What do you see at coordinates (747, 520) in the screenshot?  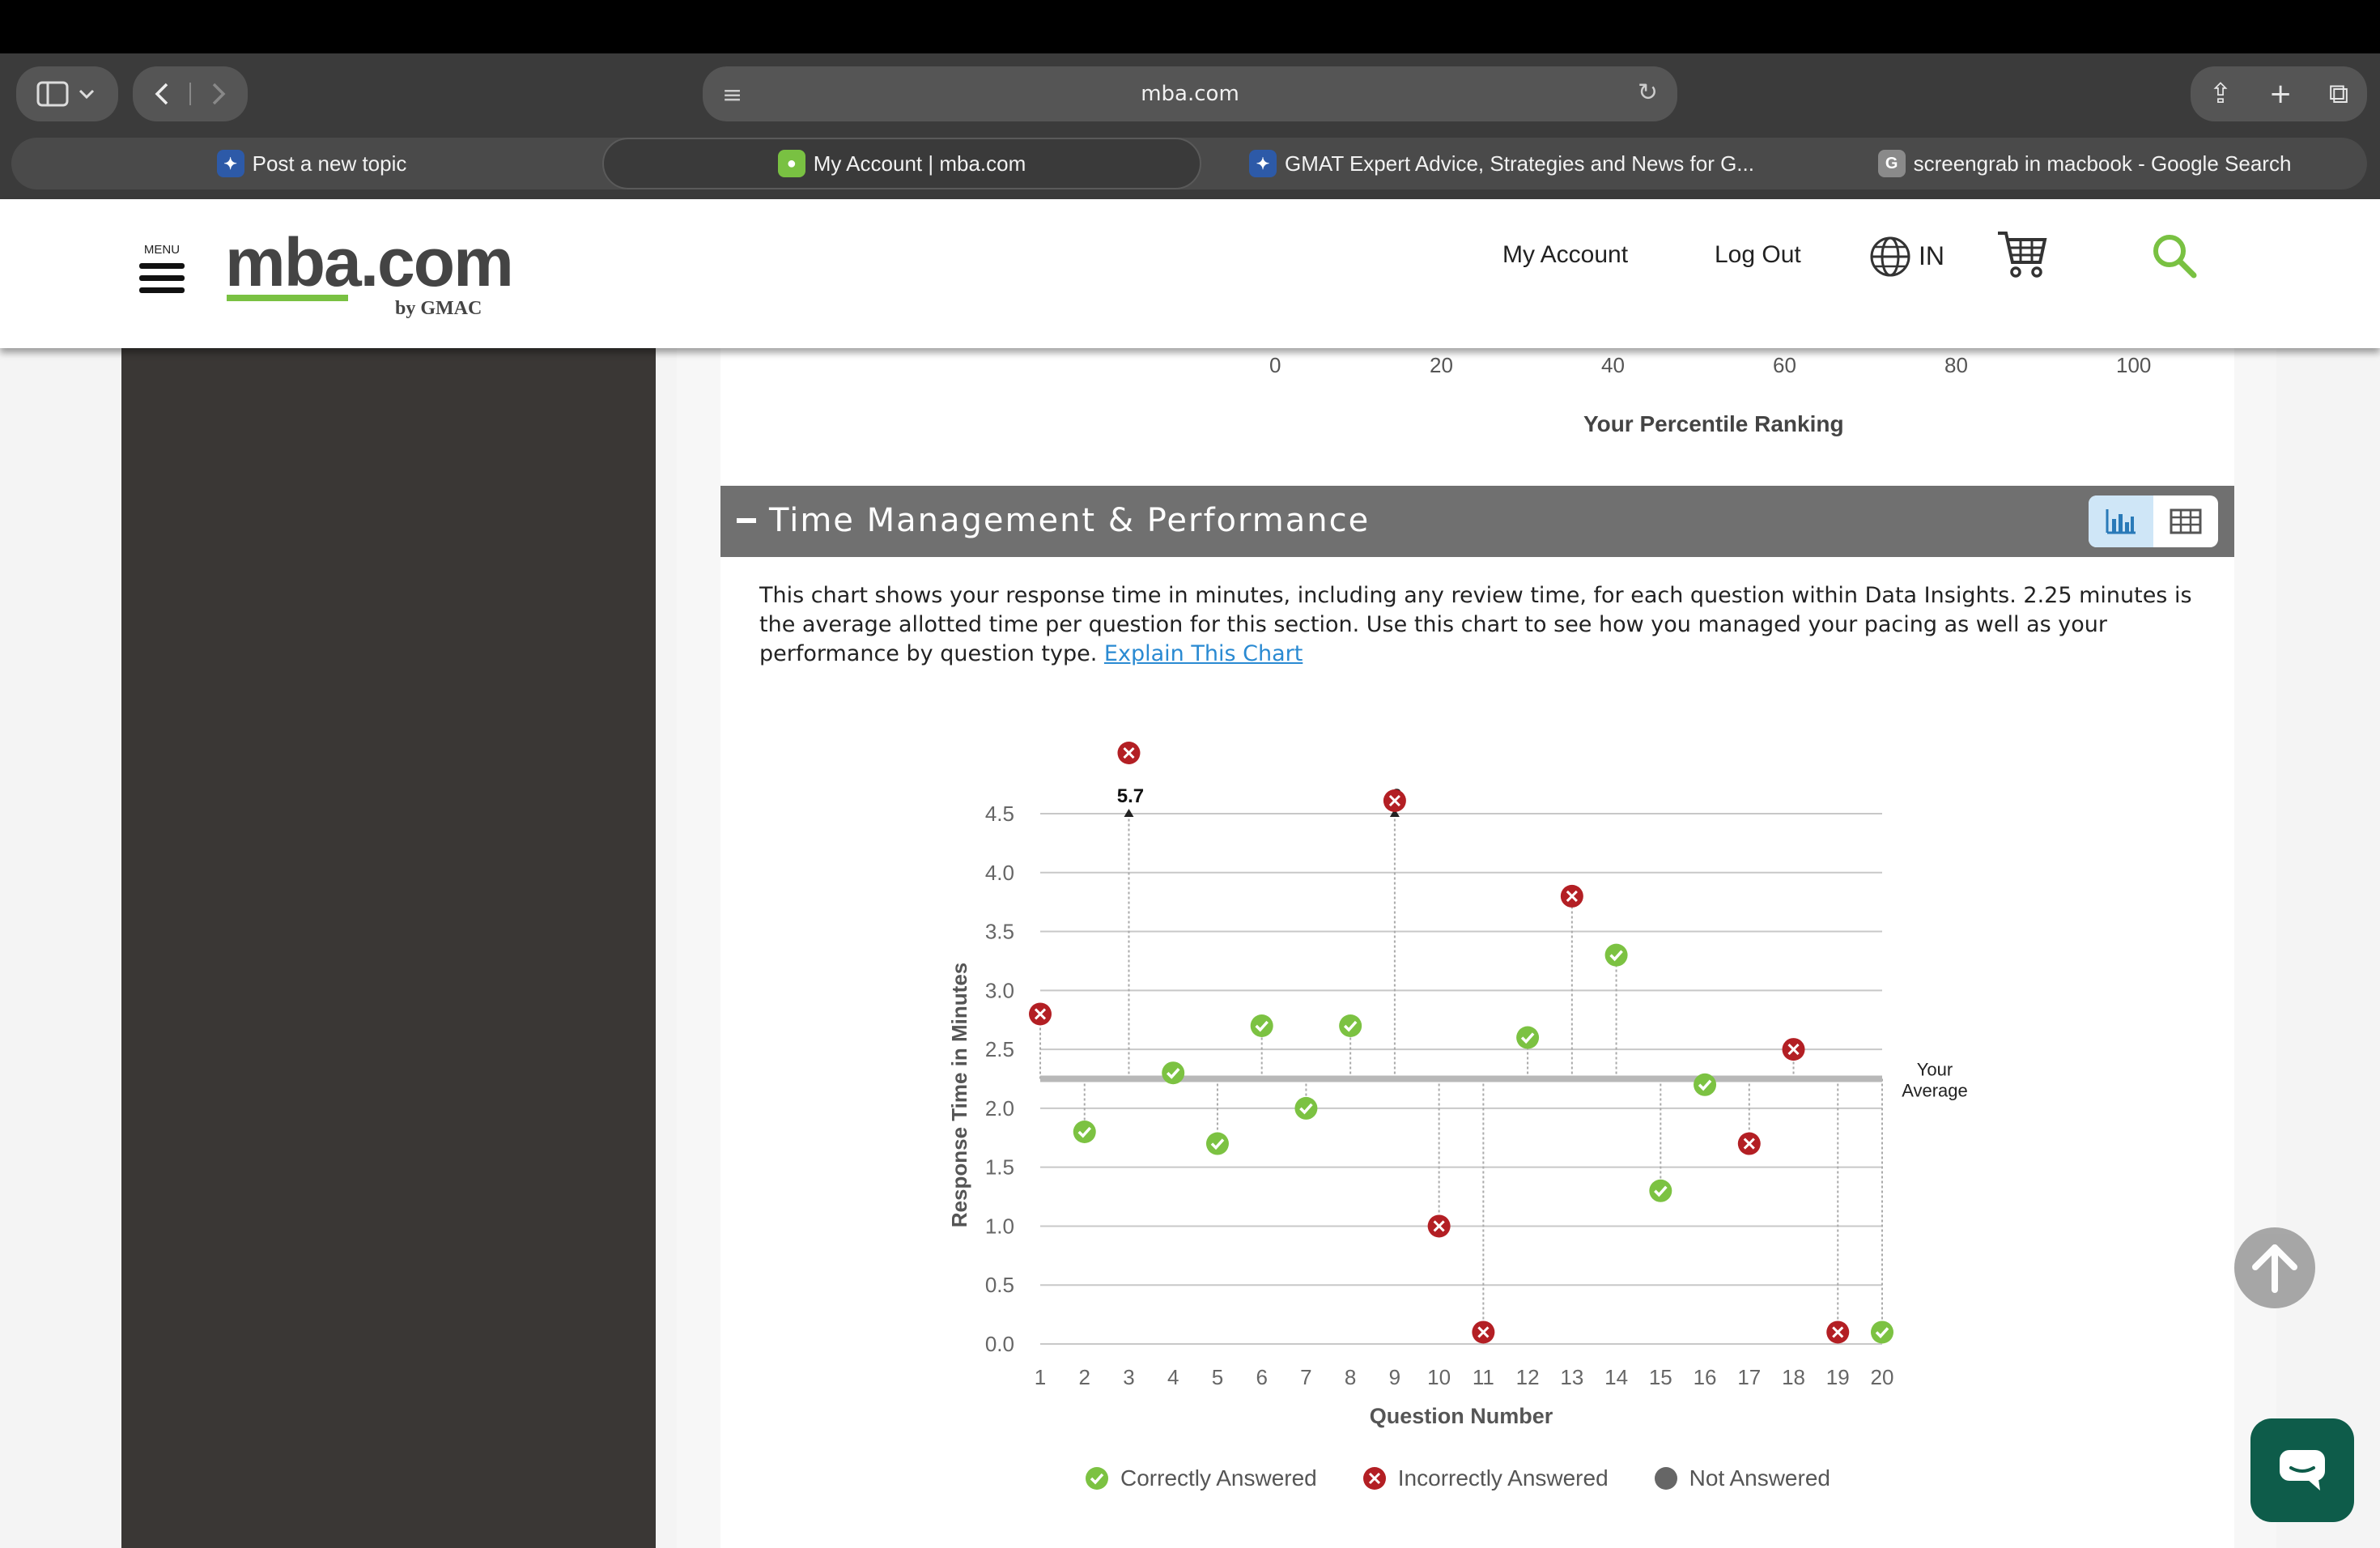 I see `collapse-icon` at bounding box center [747, 520].